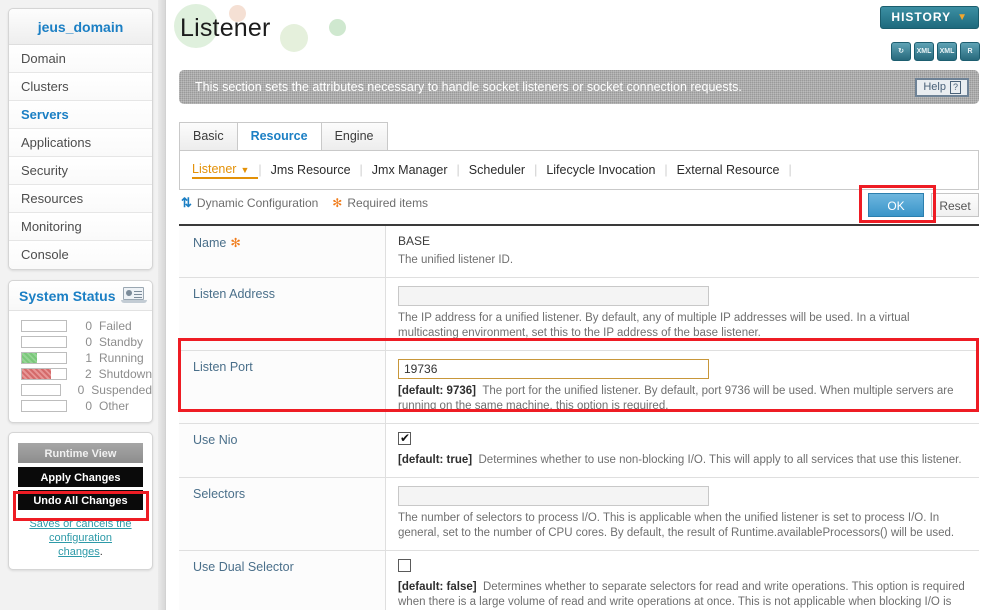 The width and height of the screenshot is (993, 610). Describe the element at coordinates (80, 87) in the screenshot. I see `sidebar-item-clusters: Clusters` at that location.